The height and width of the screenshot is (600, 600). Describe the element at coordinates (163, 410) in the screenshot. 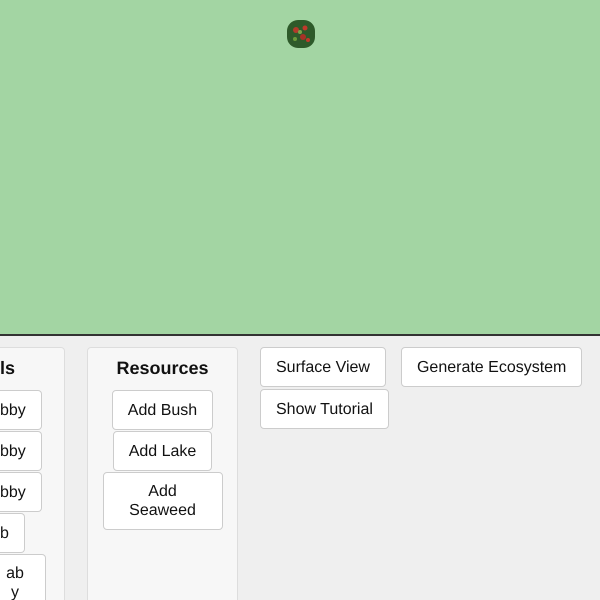

I see `panel-button: Add Bush` at that location.